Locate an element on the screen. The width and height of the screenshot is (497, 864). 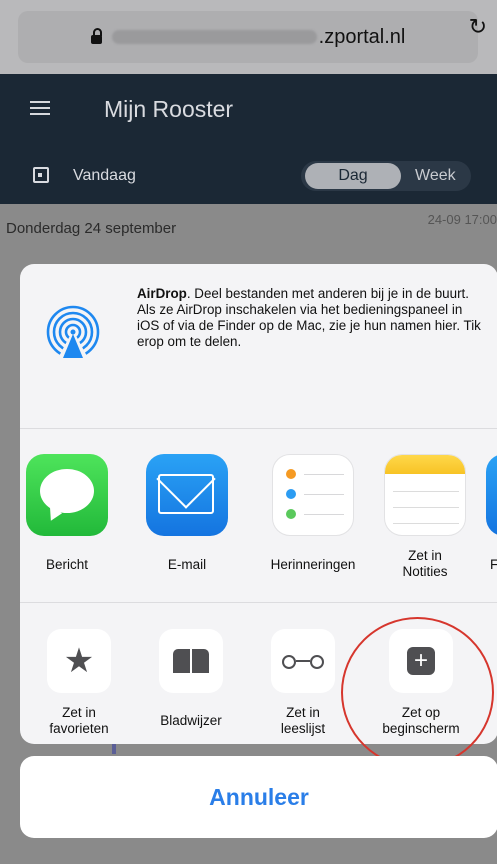
share-app-label: Zet in Notities is located at coordinates (425, 563).